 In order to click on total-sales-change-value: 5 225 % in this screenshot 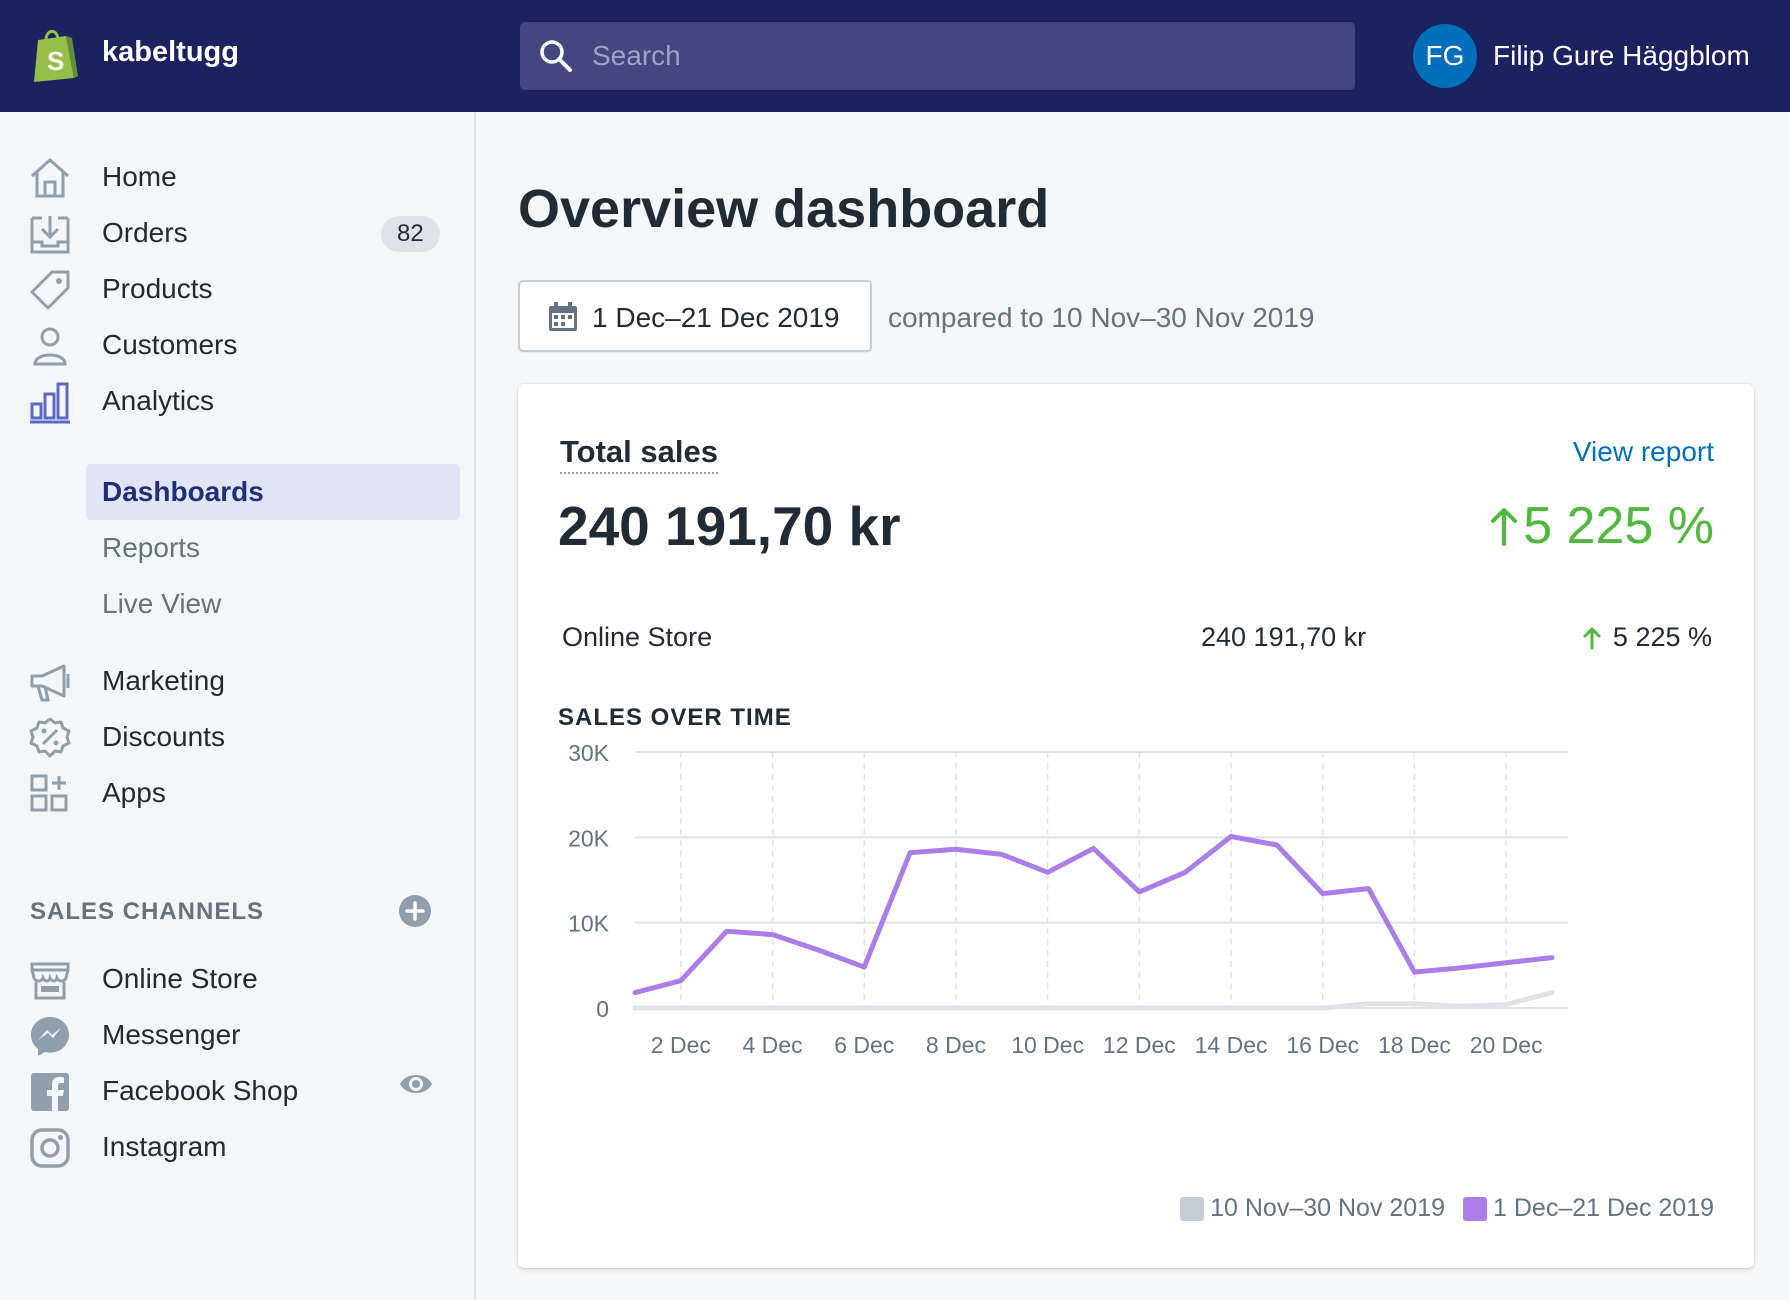, I will do `click(1618, 526)`.